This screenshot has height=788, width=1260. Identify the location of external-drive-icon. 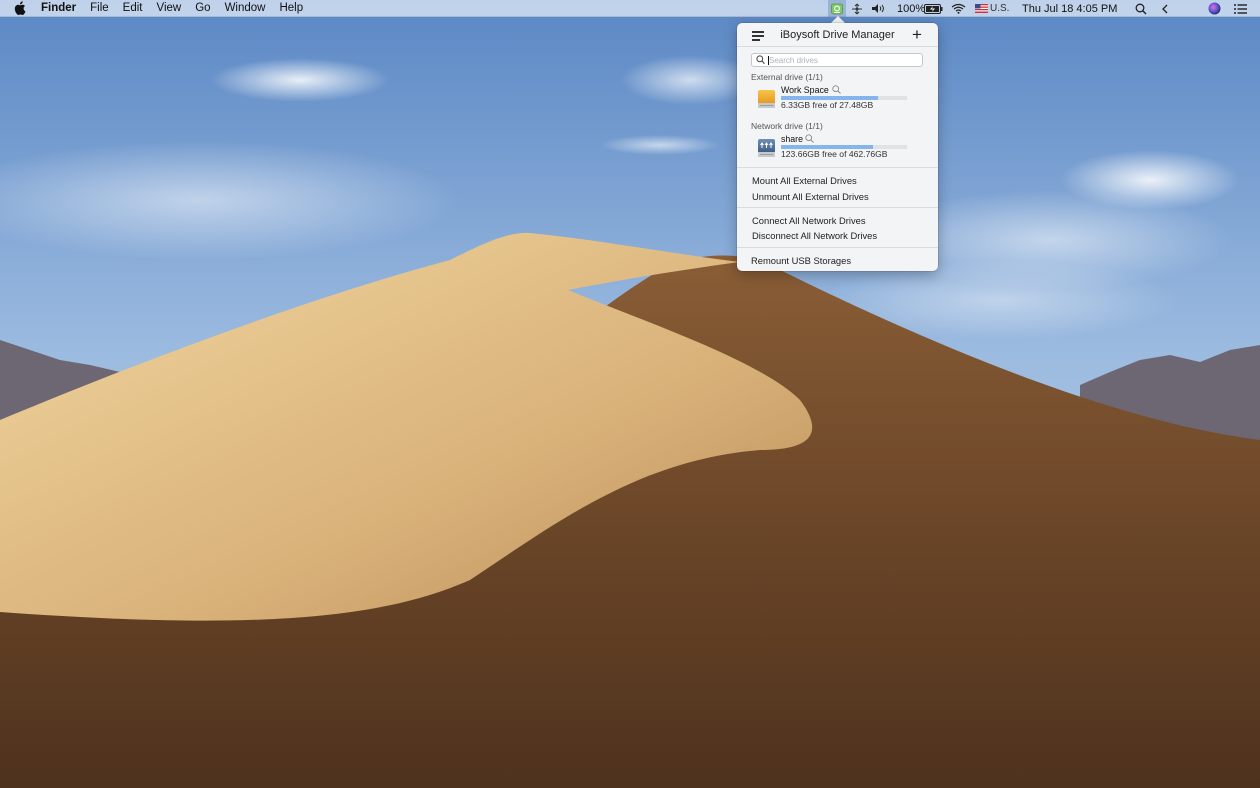
(766, 99).